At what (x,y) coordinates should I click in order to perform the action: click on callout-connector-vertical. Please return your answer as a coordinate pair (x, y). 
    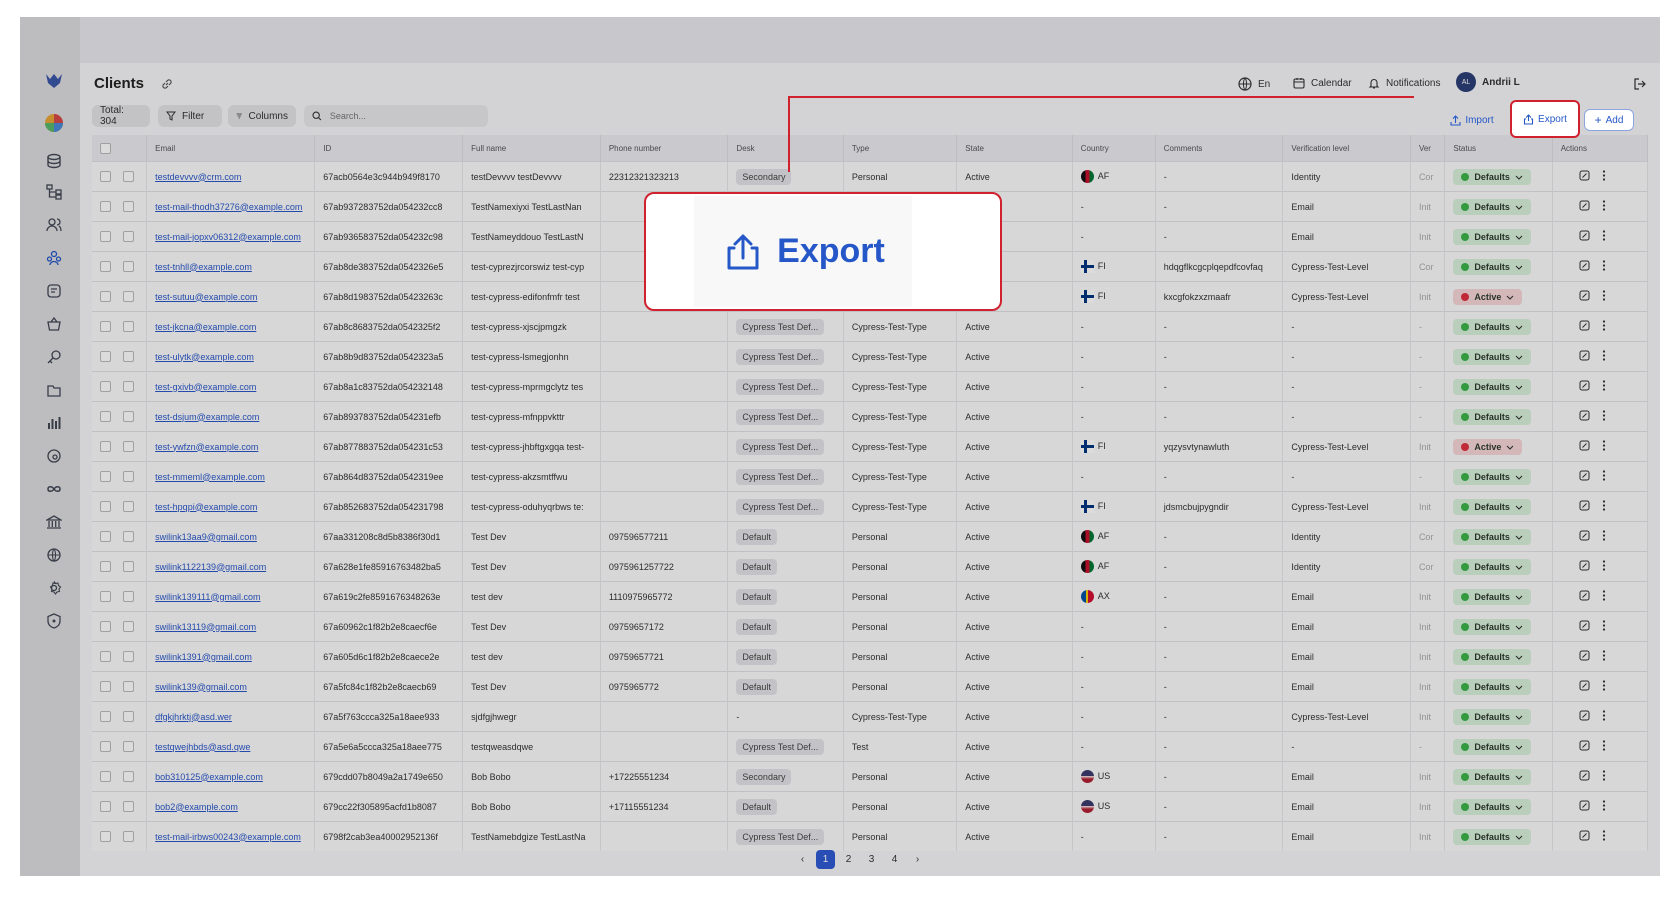
    Looking at the image, I should click on (789, 134).